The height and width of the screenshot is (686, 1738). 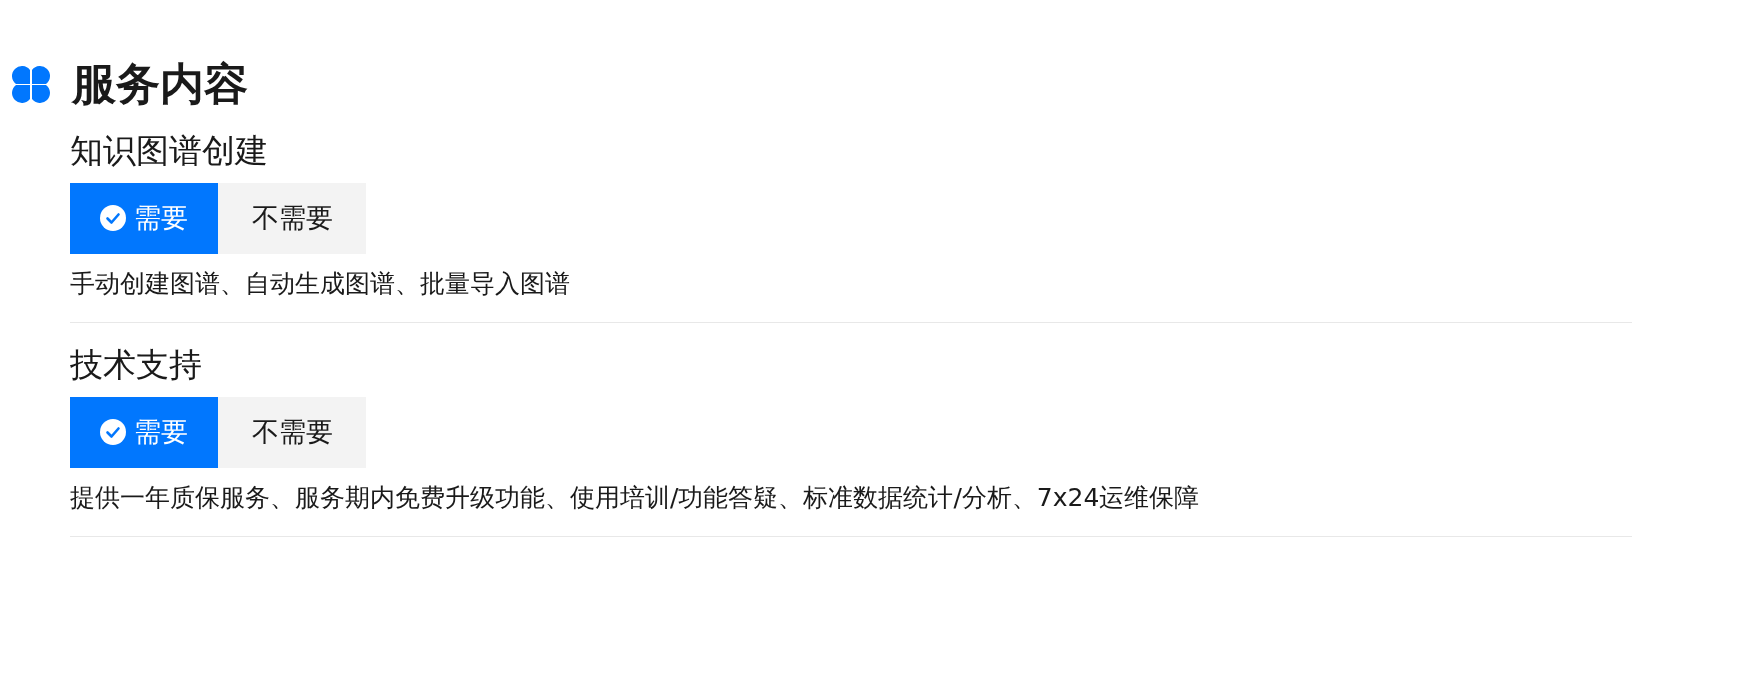 What do you see at coordinates (320, 283) in the screenshot?
I see `description-text: 手动创建图谱、自动生成图谱、批量导入图谱` at bounding box center [320, 283].